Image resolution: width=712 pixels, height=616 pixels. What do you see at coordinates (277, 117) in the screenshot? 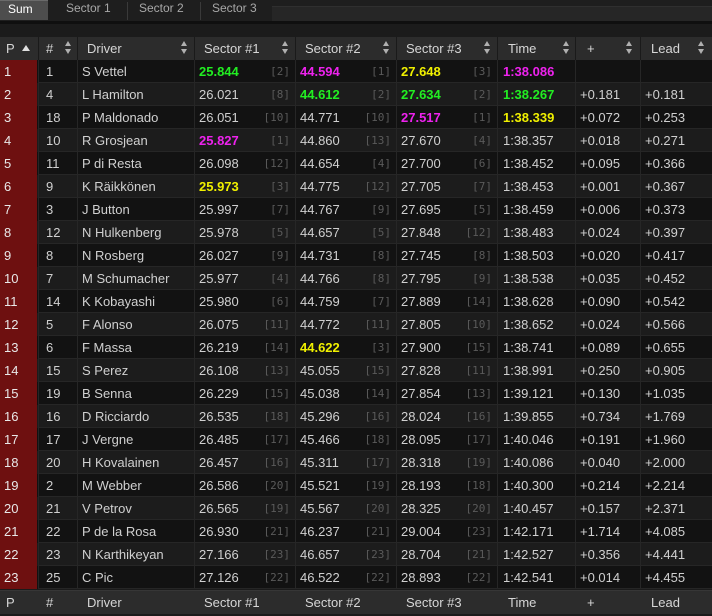
I see `sector-1-rank-cell: [10]` at bounding box center [277, 117].